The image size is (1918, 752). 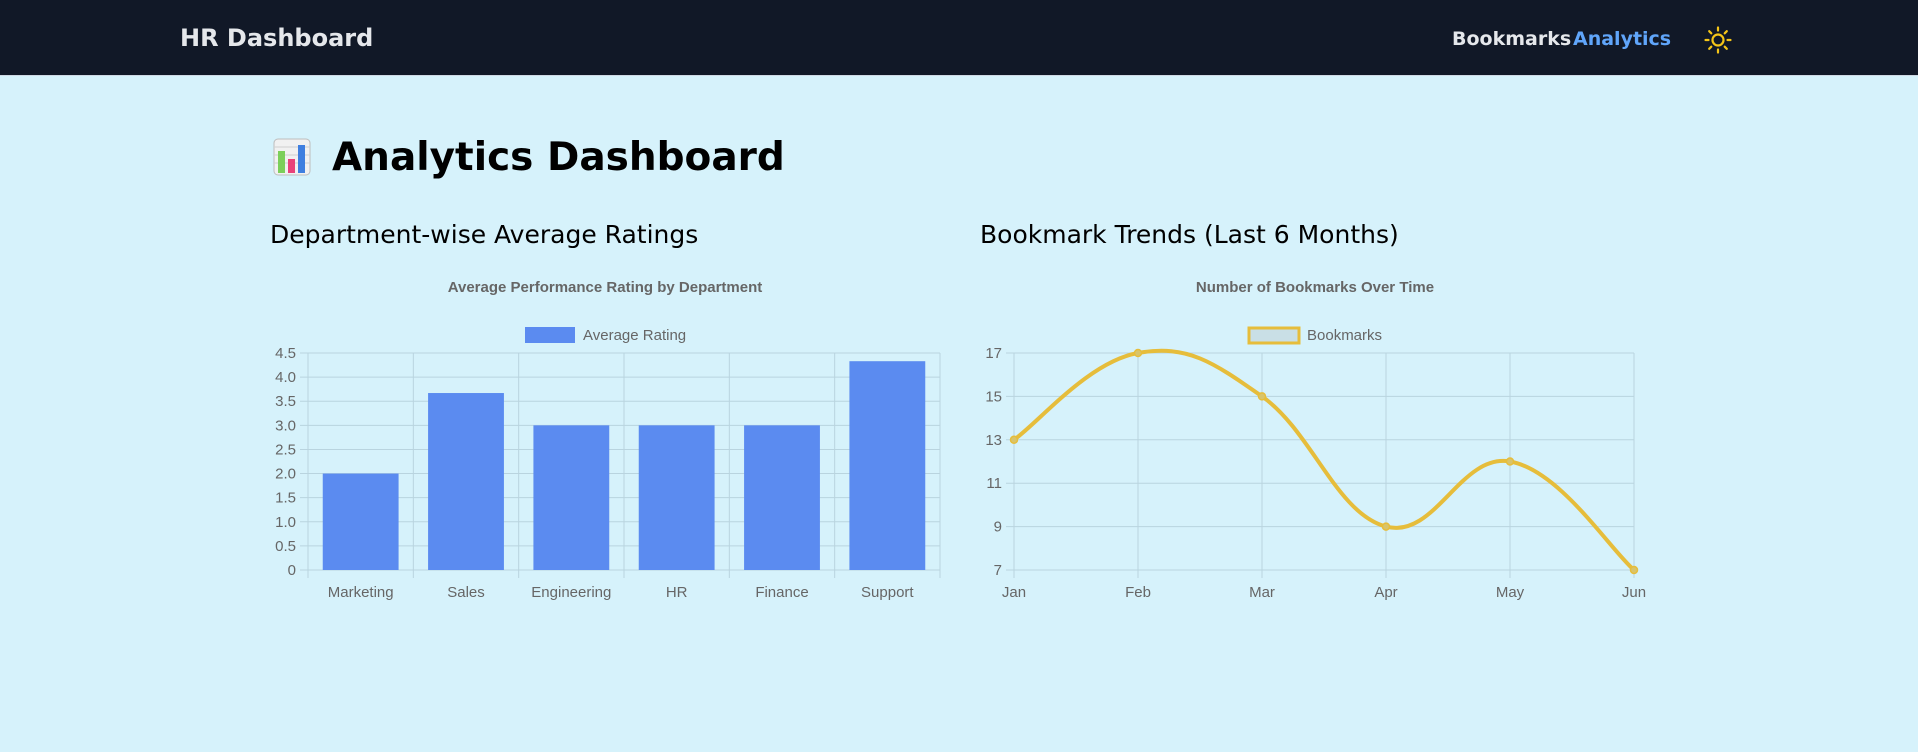 What do you see at coordinates (993, 353) in the screenshot?
I see `line-y-tick-label: 17` at bounding box center [993, 353].